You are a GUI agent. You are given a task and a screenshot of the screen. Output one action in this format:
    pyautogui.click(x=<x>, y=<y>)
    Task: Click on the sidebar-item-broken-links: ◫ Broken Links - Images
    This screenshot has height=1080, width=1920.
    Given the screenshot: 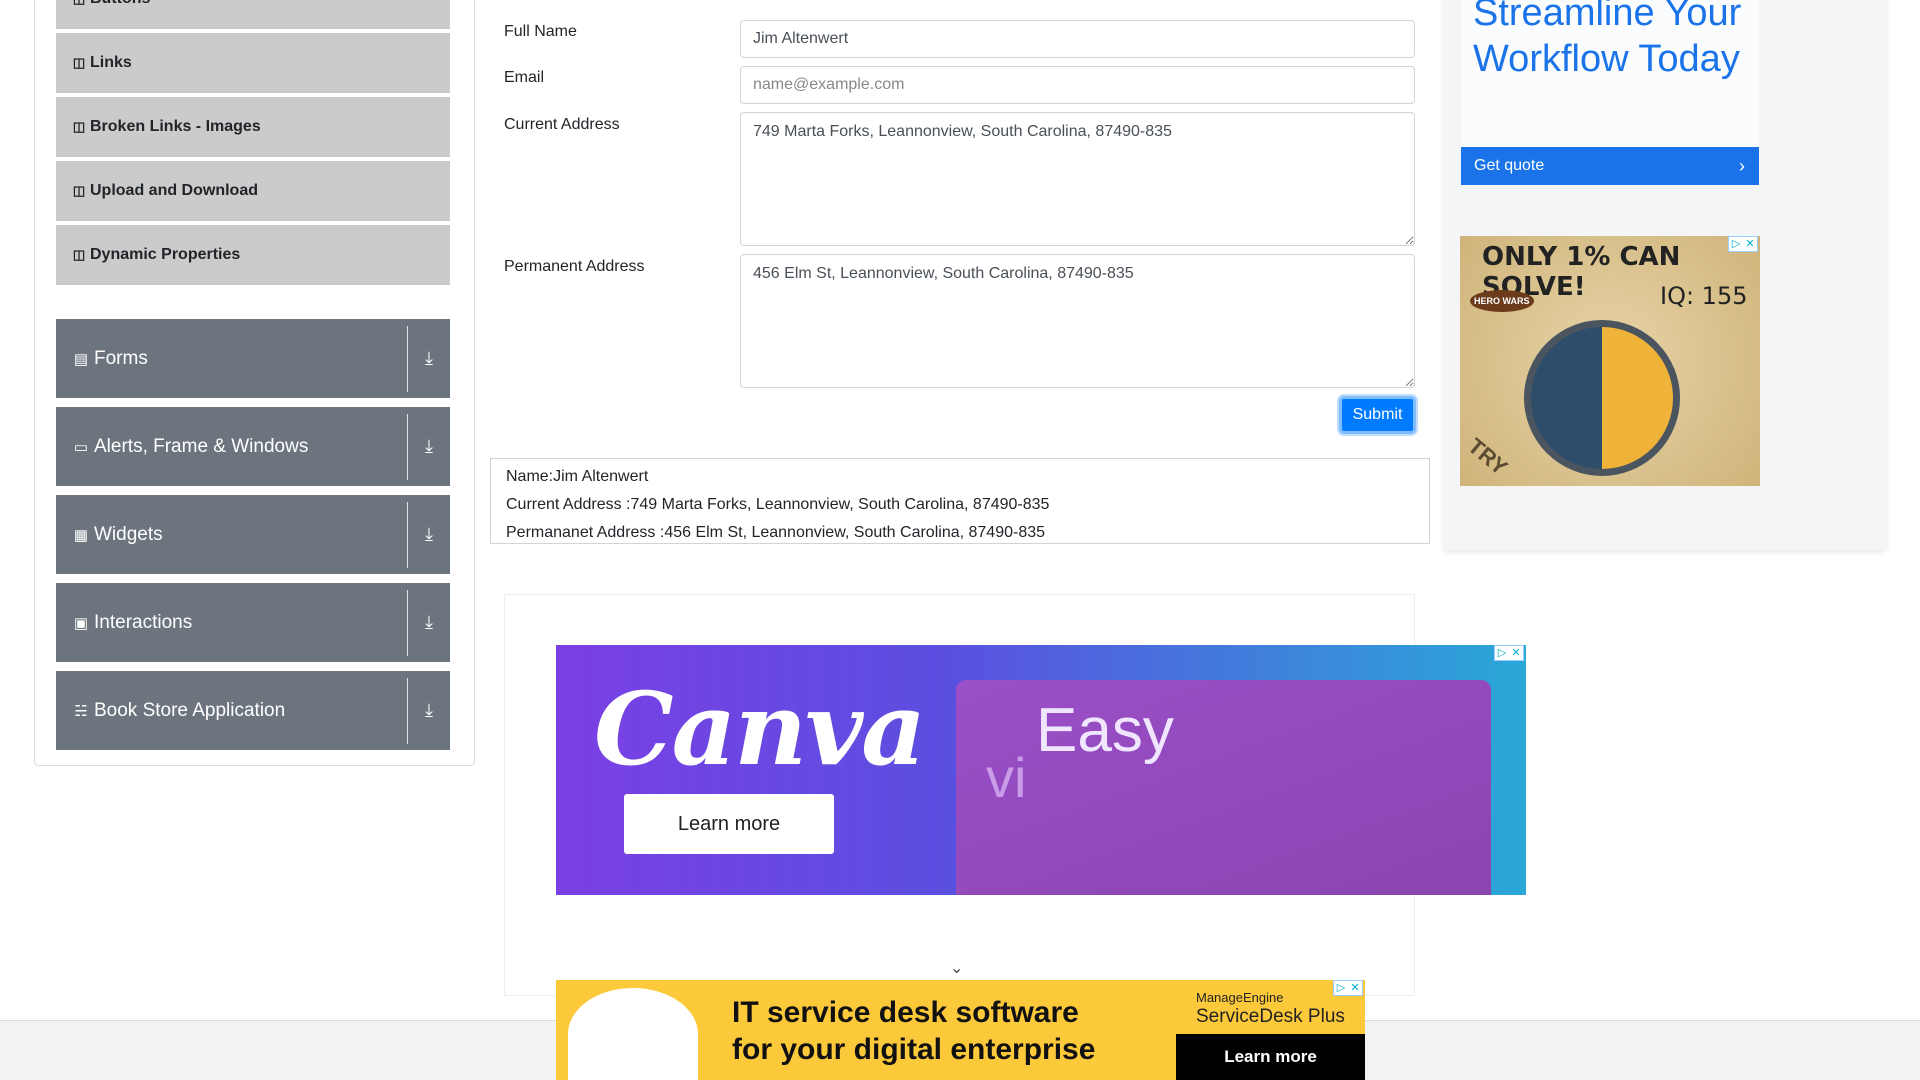 What is the action you would take?
    pyautogui.click(x=253, y=128)
    